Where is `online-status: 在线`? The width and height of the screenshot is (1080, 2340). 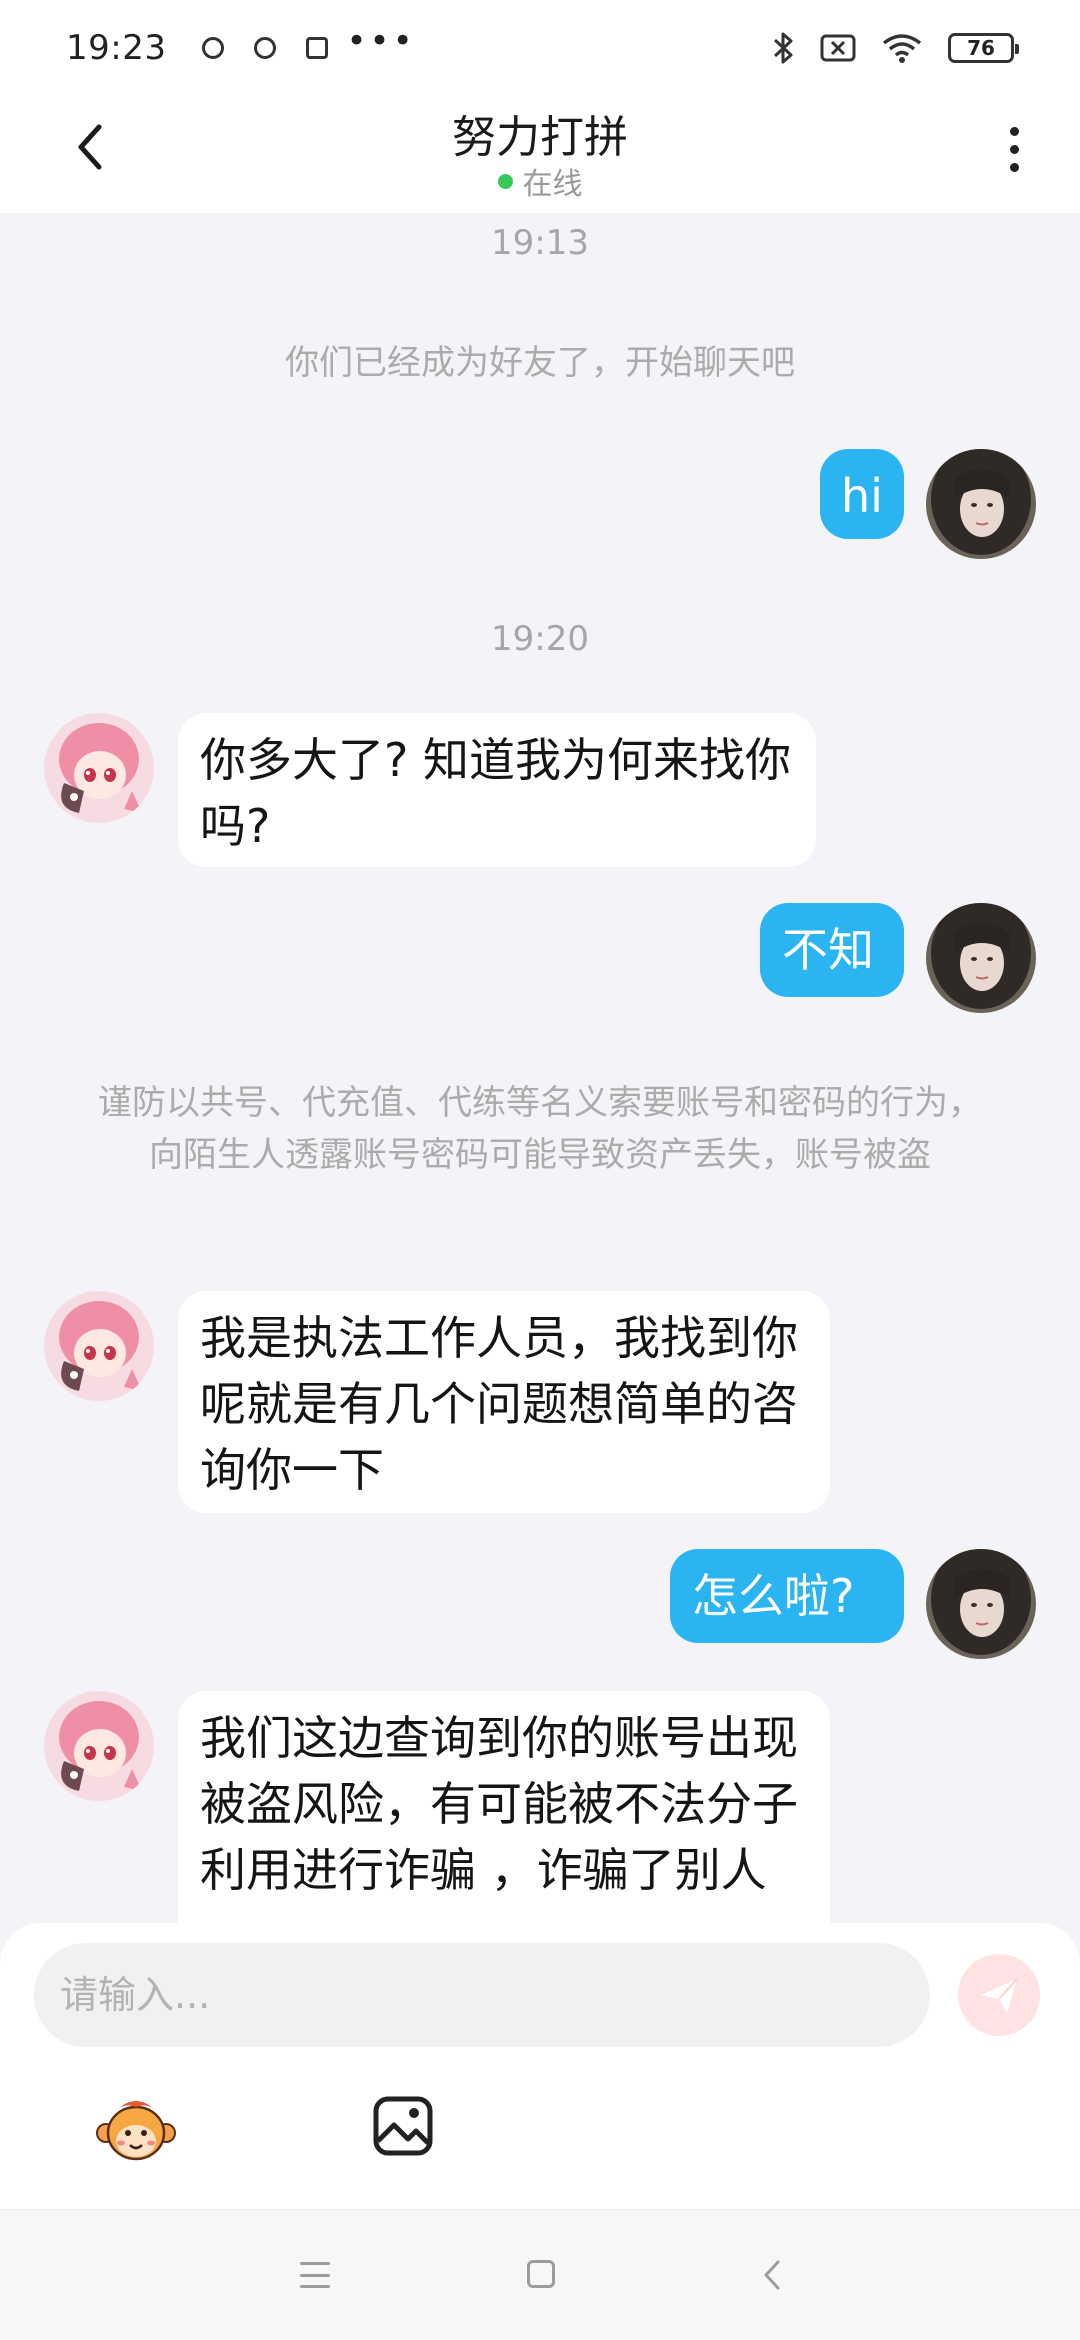 online-status: 在线 is located at coordinates (540, 181).